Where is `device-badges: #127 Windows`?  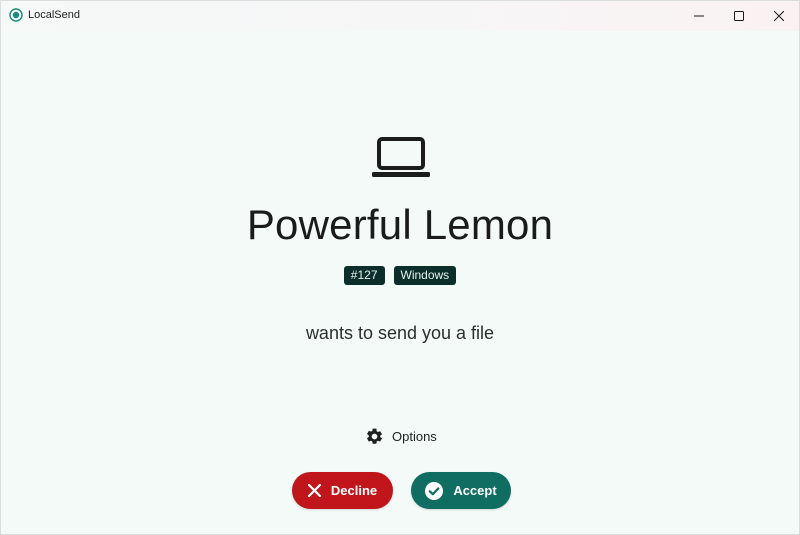
device-badges: #127 Windows is located at coordinates (400, 275).